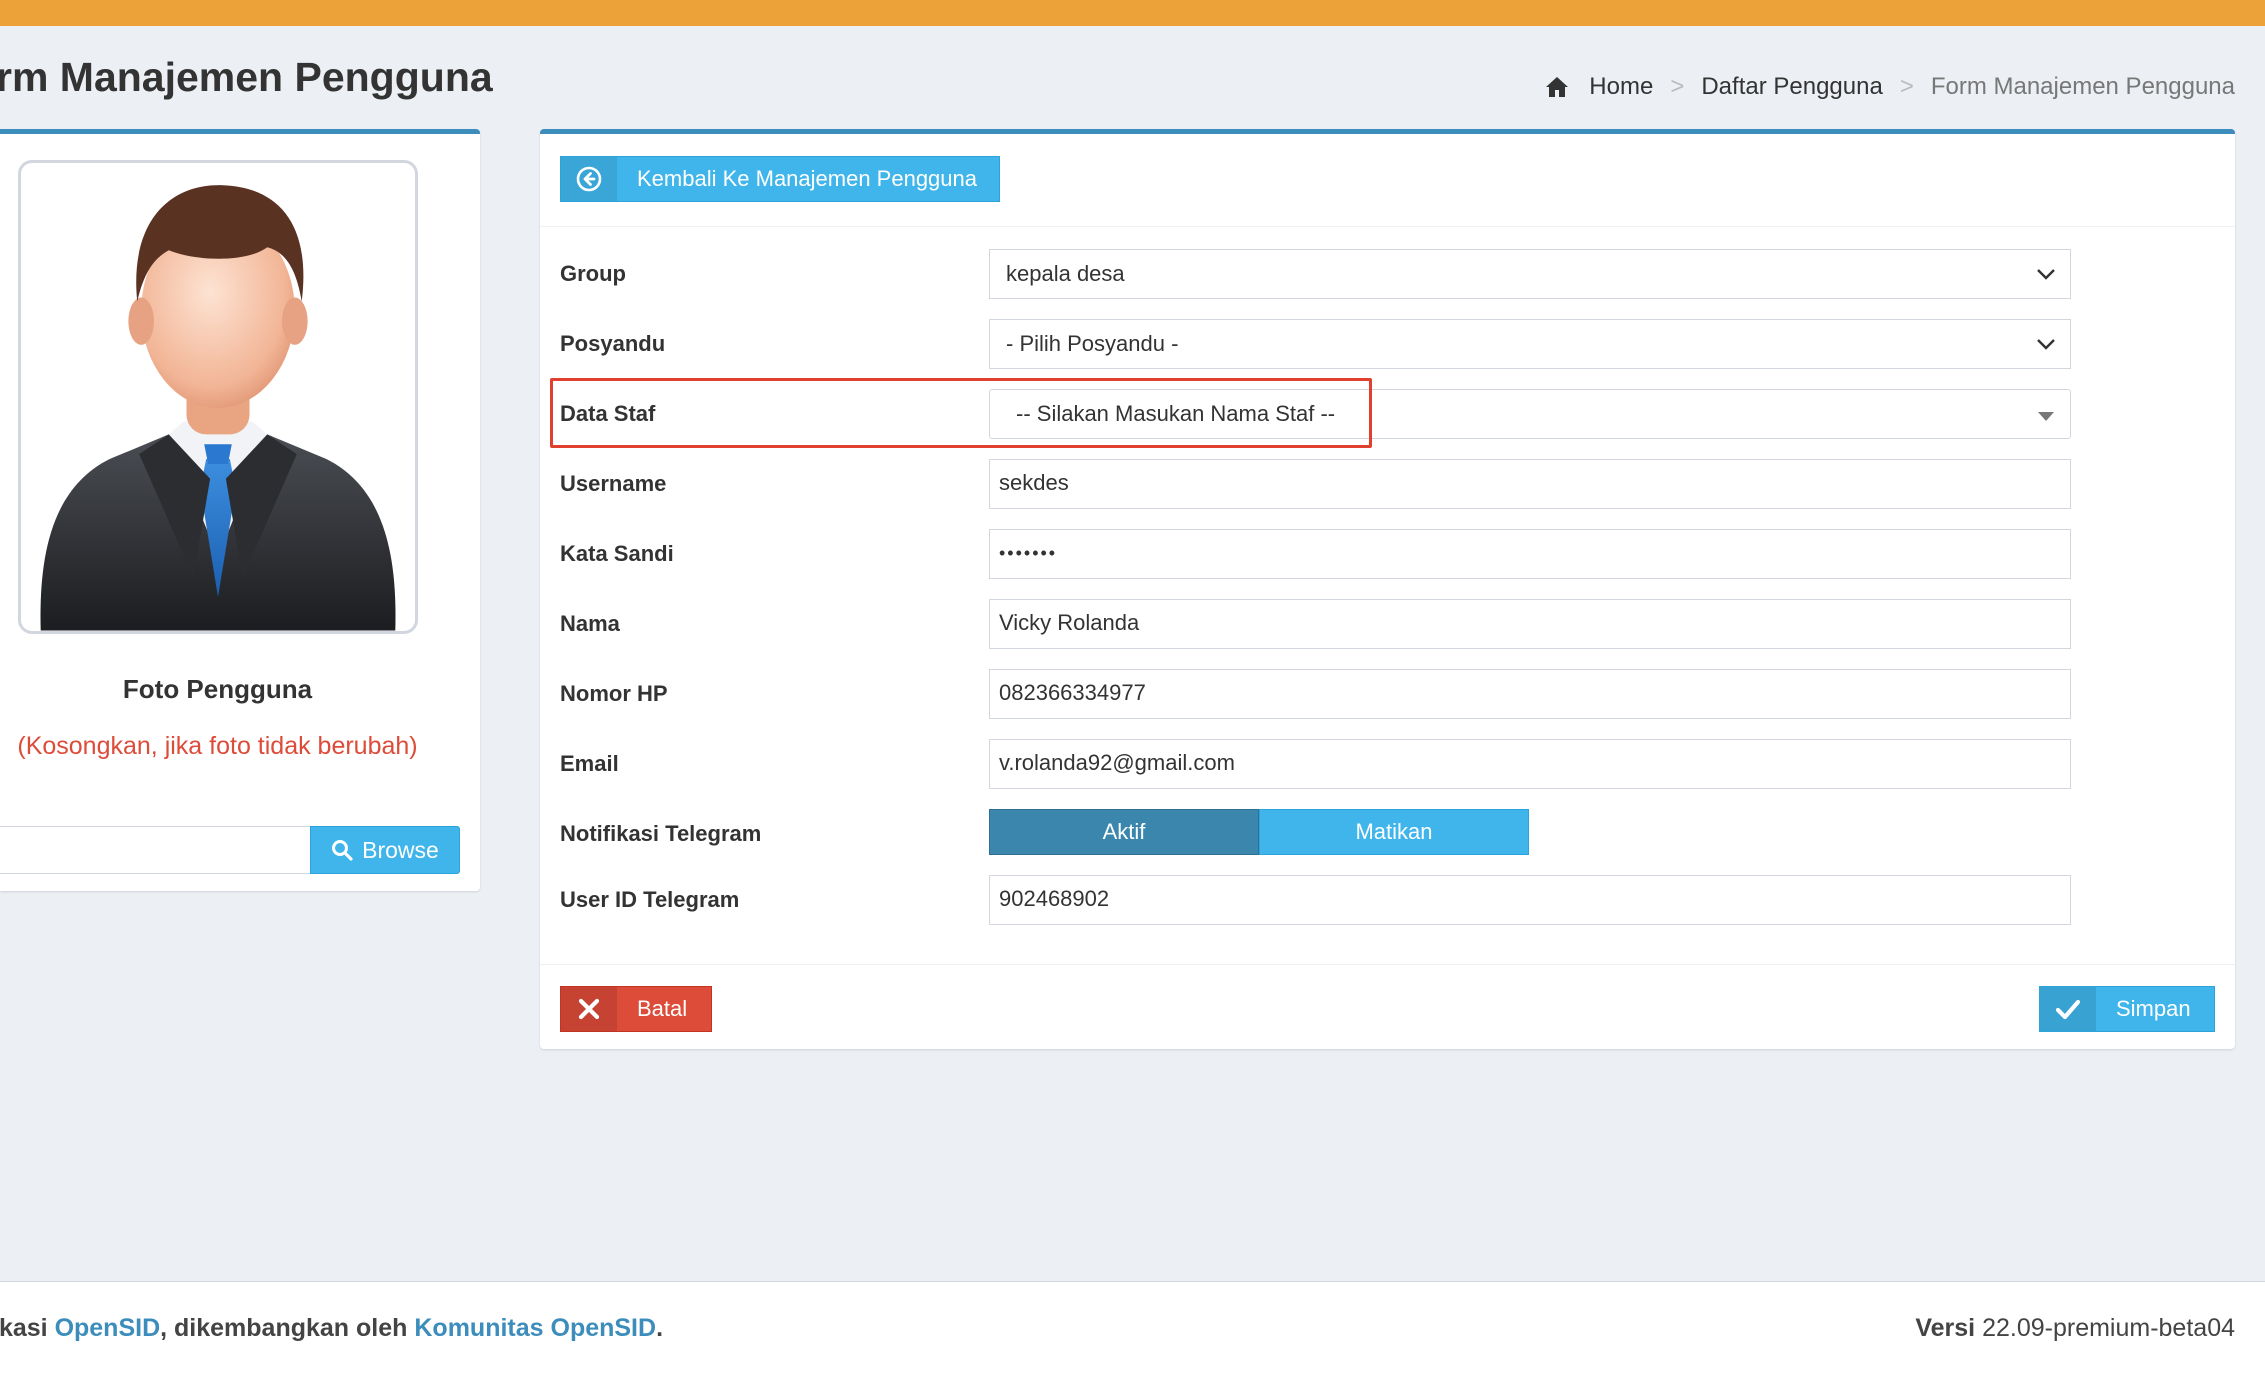 This screenshot has height=1377, width=2265. What do you see at coordinates (1387, 964) in the screenshot?
I see `footer-divider` at bounding box center [1387, 964].